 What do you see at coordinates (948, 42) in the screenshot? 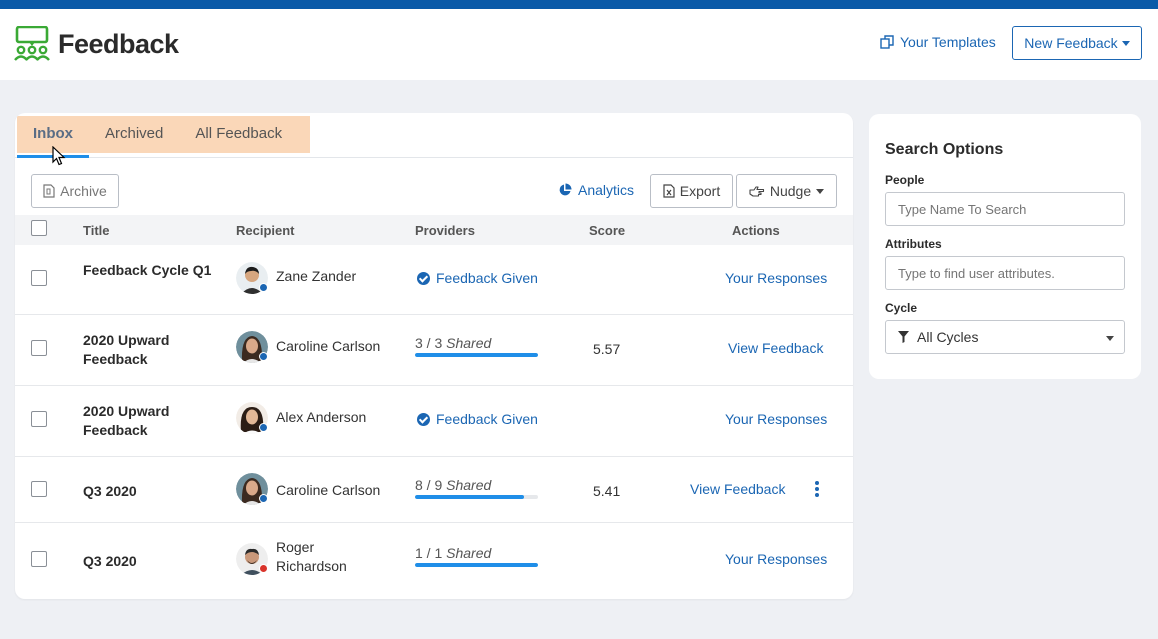
I see `your-templates-label: Your Templates` at bounding box center [948, 42].